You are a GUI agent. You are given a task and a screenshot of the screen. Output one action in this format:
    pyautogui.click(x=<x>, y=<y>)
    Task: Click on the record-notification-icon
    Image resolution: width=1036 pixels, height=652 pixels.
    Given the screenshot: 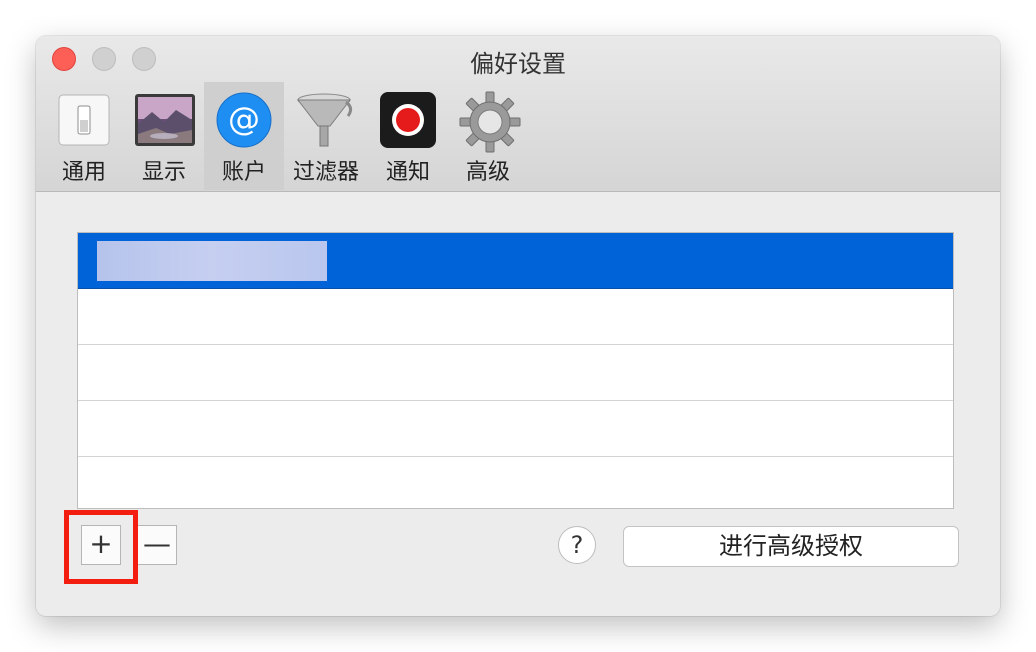 What is the action you would take?
    pyautogui.click(x=408, y=120)
    